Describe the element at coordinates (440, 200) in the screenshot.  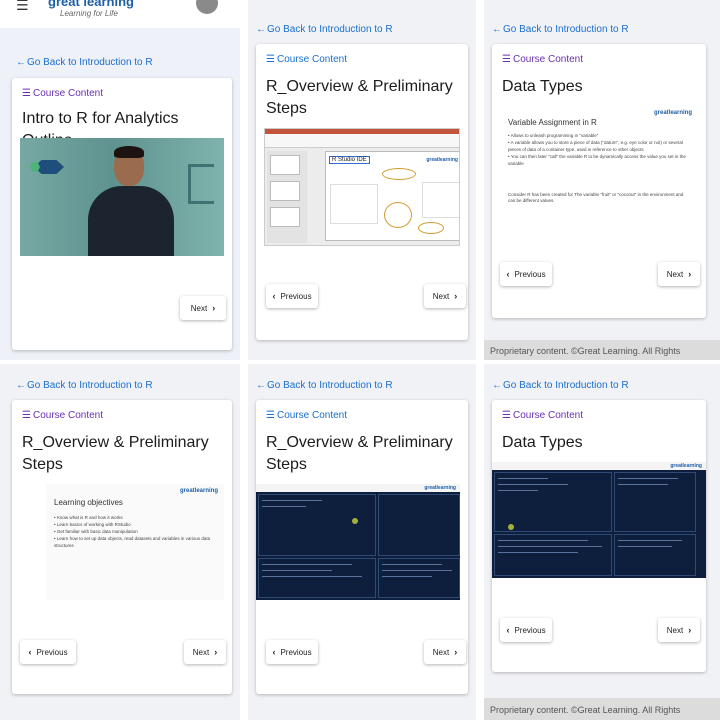
I see `env-pane` at that location.